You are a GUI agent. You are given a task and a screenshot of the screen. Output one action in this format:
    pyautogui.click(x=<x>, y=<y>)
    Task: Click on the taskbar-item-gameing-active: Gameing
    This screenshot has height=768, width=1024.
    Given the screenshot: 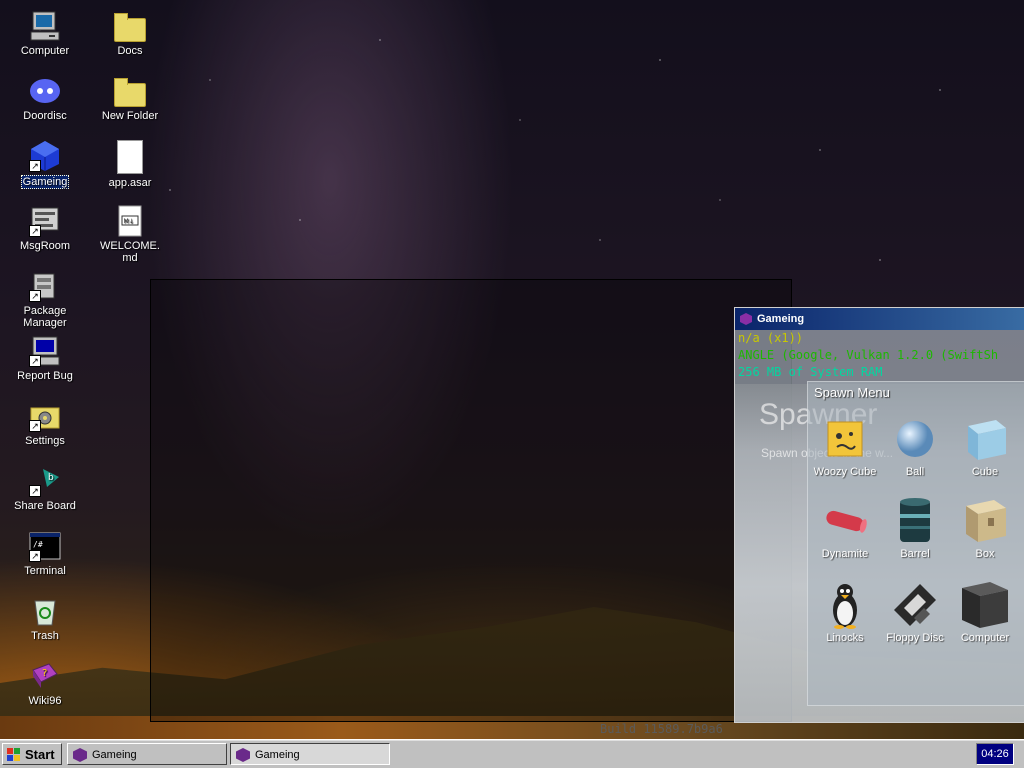 What is the action you would take?
    pyautogui.click(x=310, y=754)
    